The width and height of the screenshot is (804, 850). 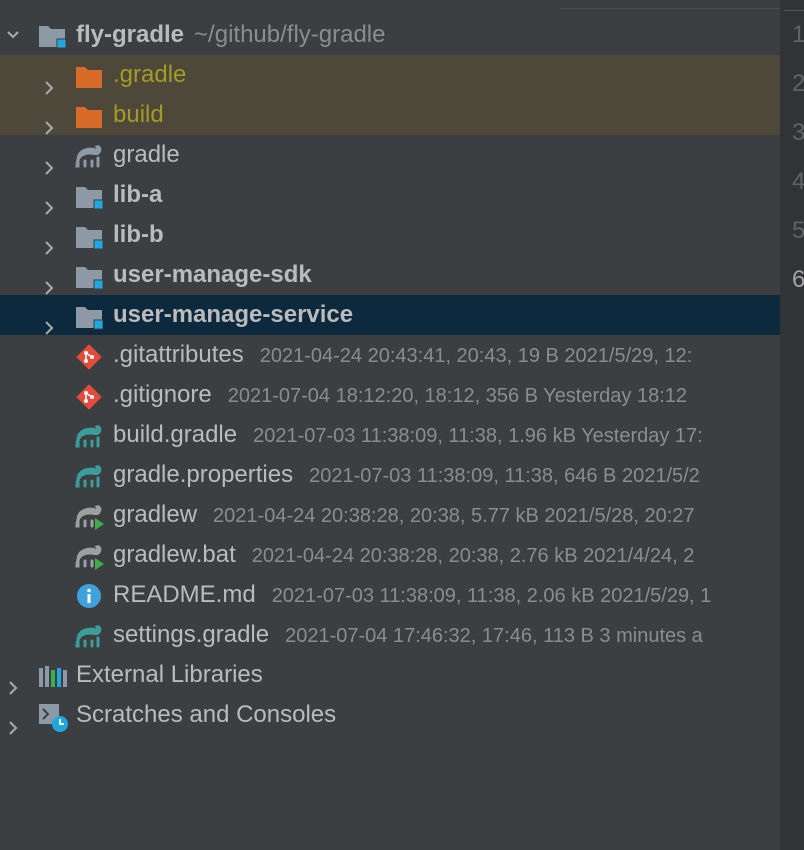 What do you see at coordinates (792, 425) in the screenshot?
I see `editor-gutter: 1 2 3 4 5 6` at bounding box center [792, 425].